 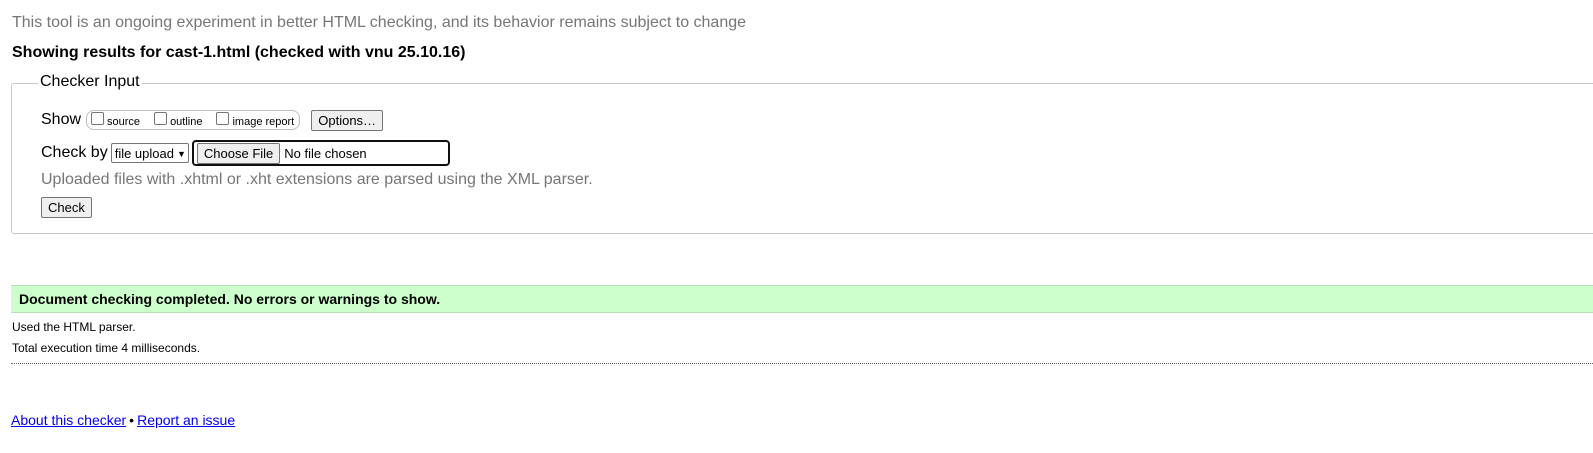 What do you see at coordinates (161, 118) in the screenshot?
I see `outline-checkbox` at bounding box center [161, 118].